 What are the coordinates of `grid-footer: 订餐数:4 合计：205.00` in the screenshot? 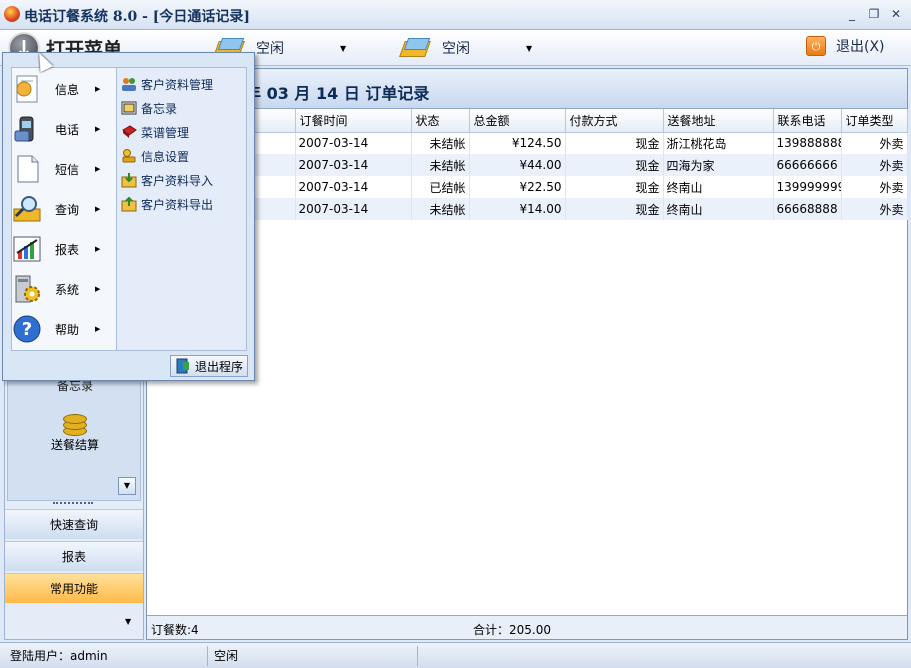 It's located at (527, 627).